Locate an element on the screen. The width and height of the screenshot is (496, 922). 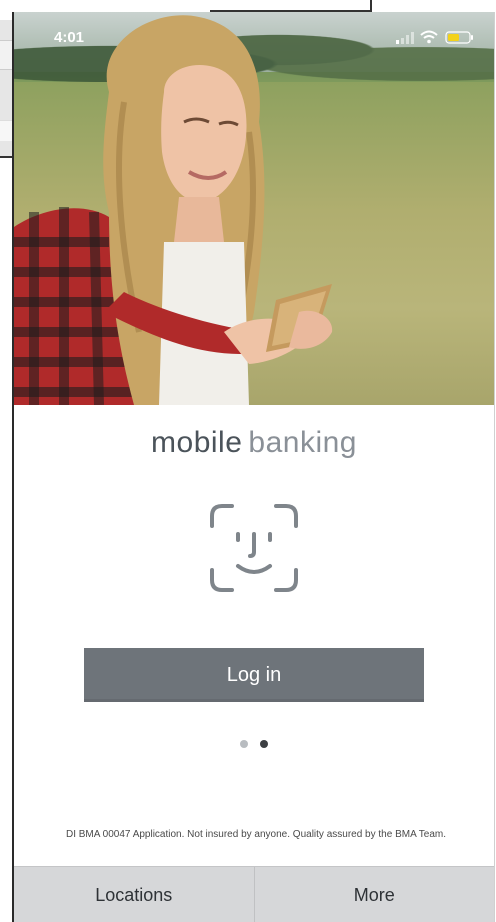
status-bar: 4:01 is located at coordinates (254, 34).